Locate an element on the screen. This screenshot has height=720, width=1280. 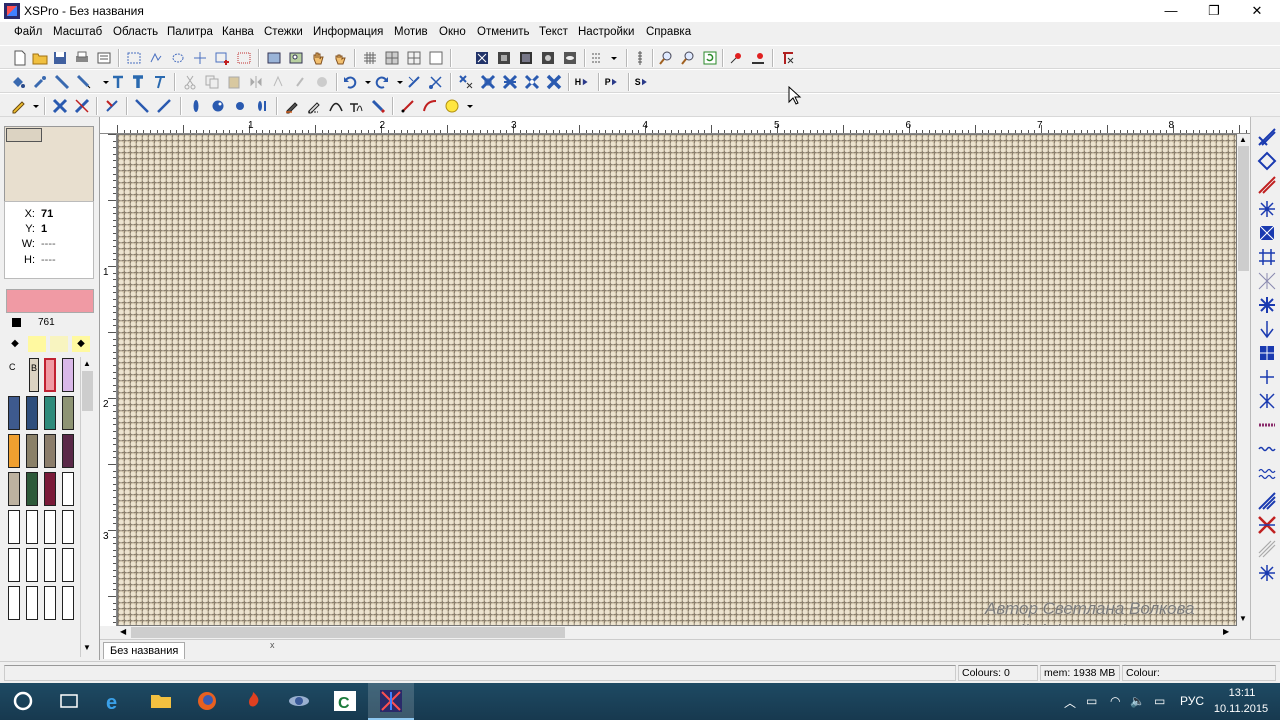
stitch-type-15-icon is located at coordinates (1267, 473).